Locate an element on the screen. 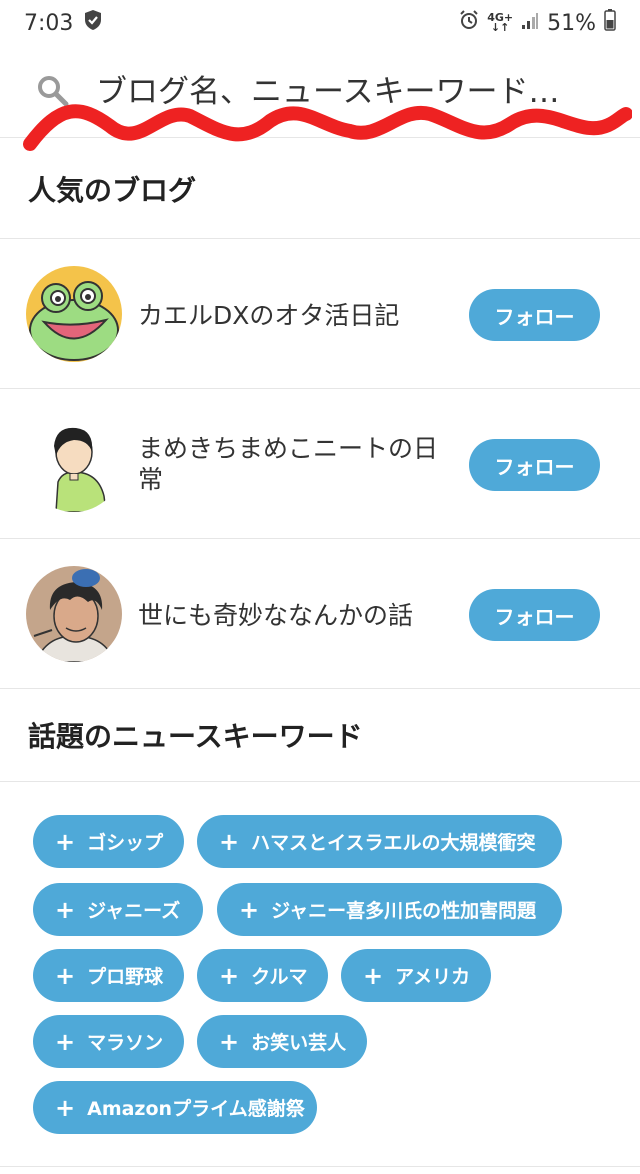 This screenshot has width=640, height=1174. keyword-chip: + ハマスとイスラエルの大規模衝突 is located at coordinates (379, 841).